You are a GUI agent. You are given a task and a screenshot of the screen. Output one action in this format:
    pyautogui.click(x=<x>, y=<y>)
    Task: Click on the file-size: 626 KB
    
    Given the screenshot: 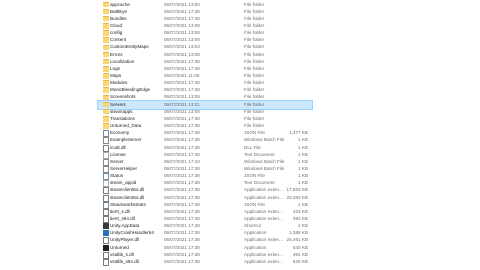 What is the action you would take?
    pyautogui.click(x=300, y=261)
    